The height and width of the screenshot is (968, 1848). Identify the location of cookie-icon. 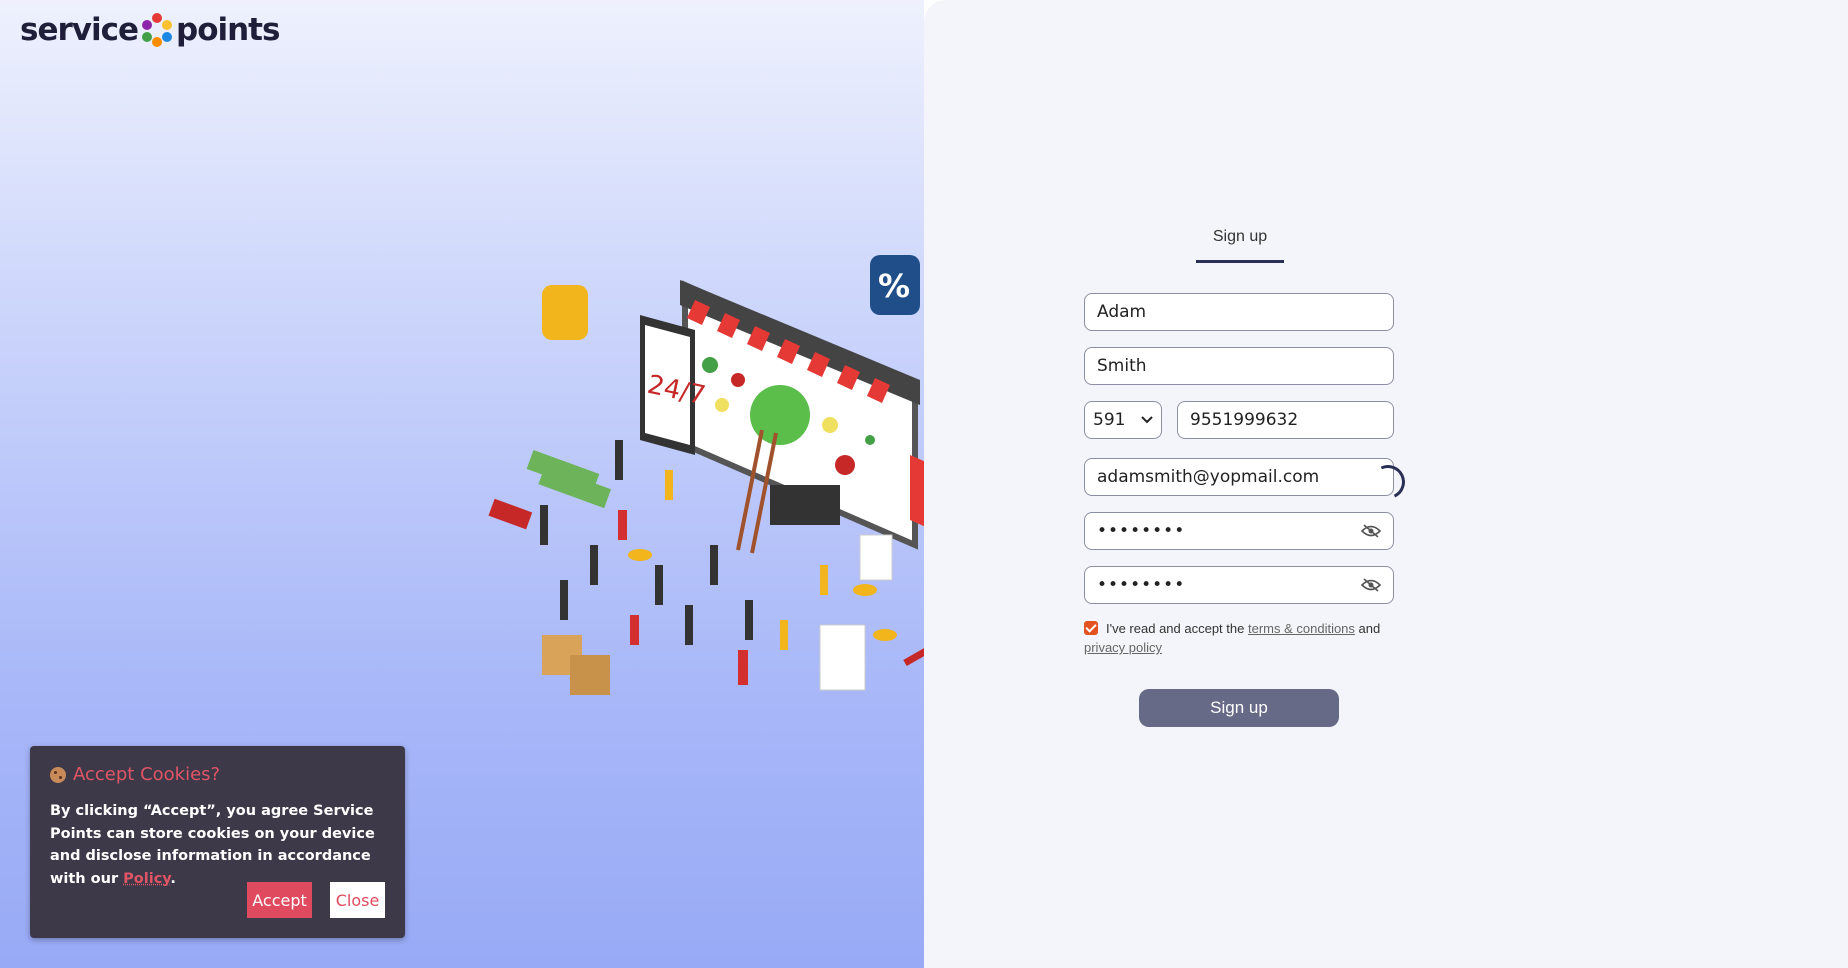
(58, 774).